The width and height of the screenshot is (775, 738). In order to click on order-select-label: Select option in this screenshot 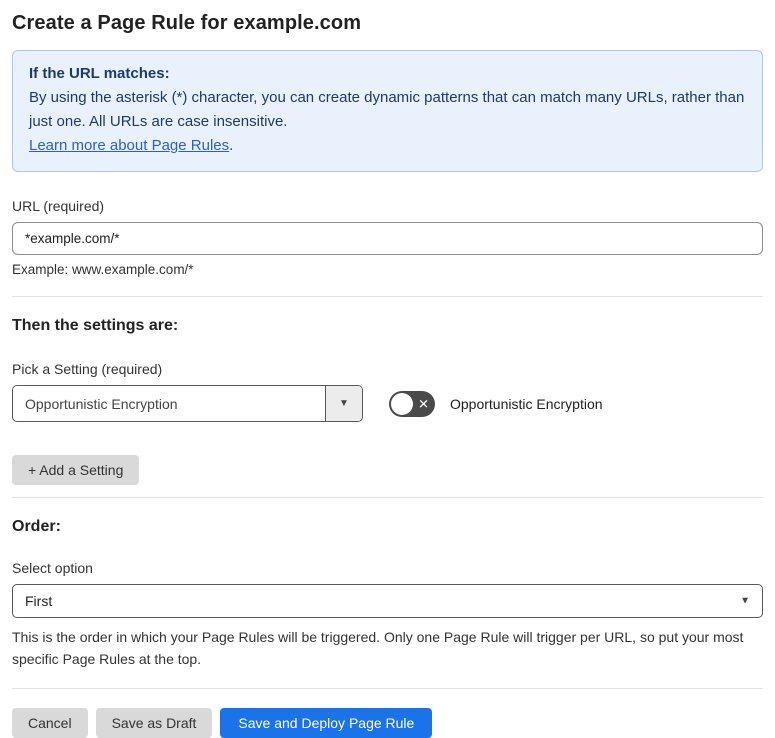, I will do `click(52, 568)`.